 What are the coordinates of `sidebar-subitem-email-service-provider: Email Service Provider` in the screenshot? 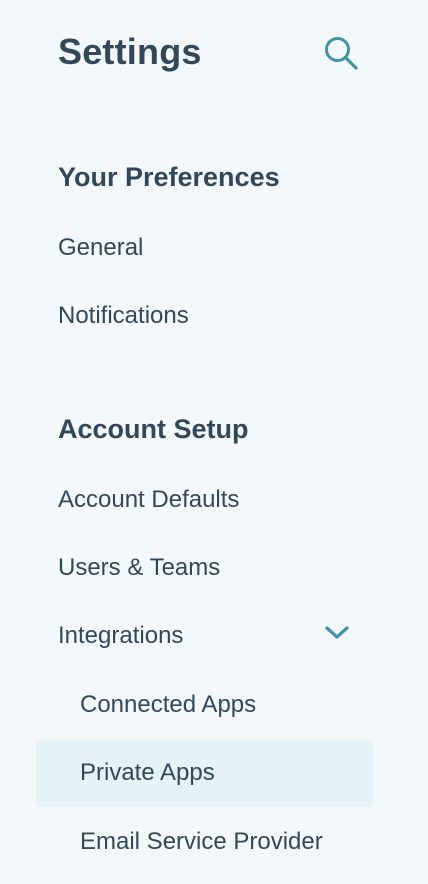 It's located at (204, 842).